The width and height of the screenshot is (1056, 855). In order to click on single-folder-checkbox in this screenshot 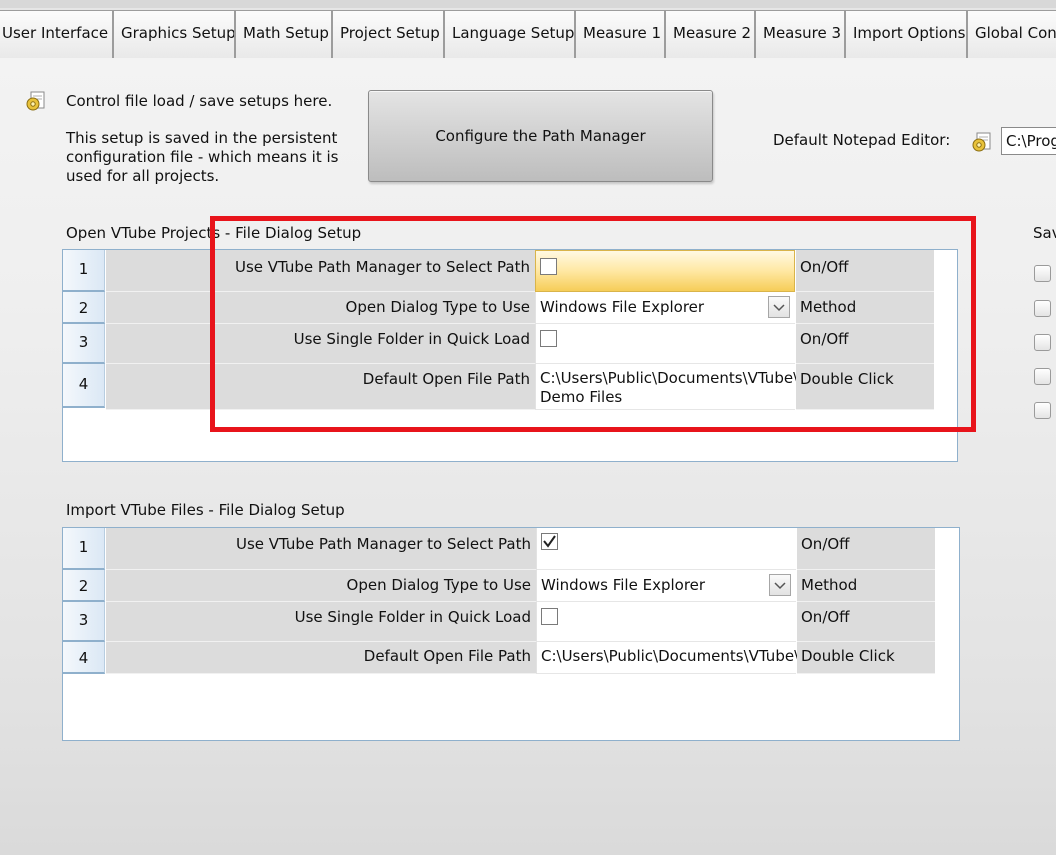, I will do `click(549, 616)`.